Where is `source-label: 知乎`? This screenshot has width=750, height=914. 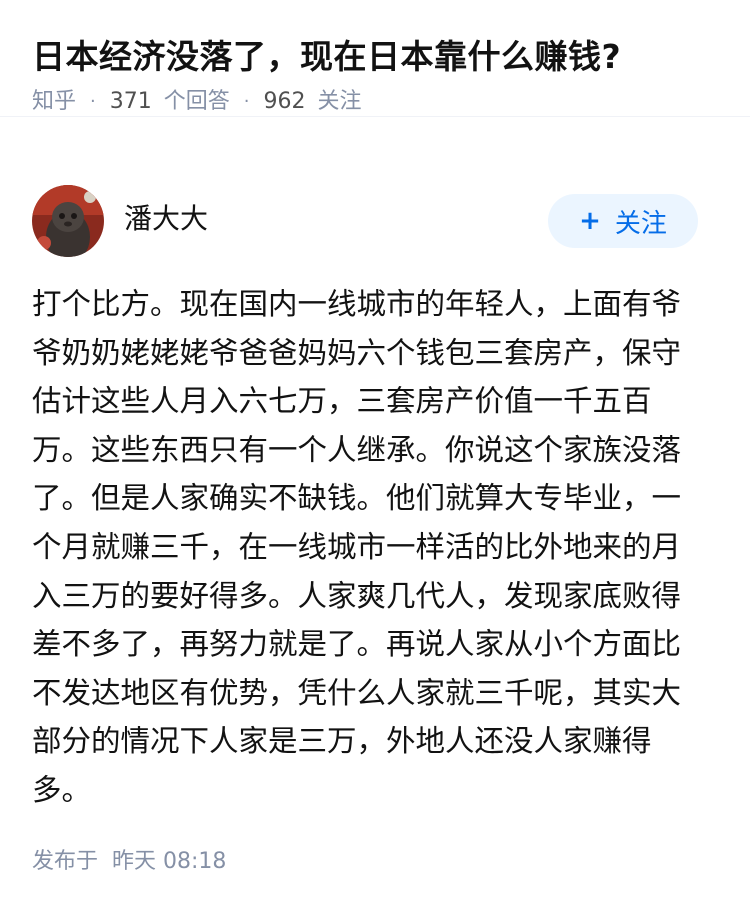
source-label: 知乎 is located at coordinates (54, 102).